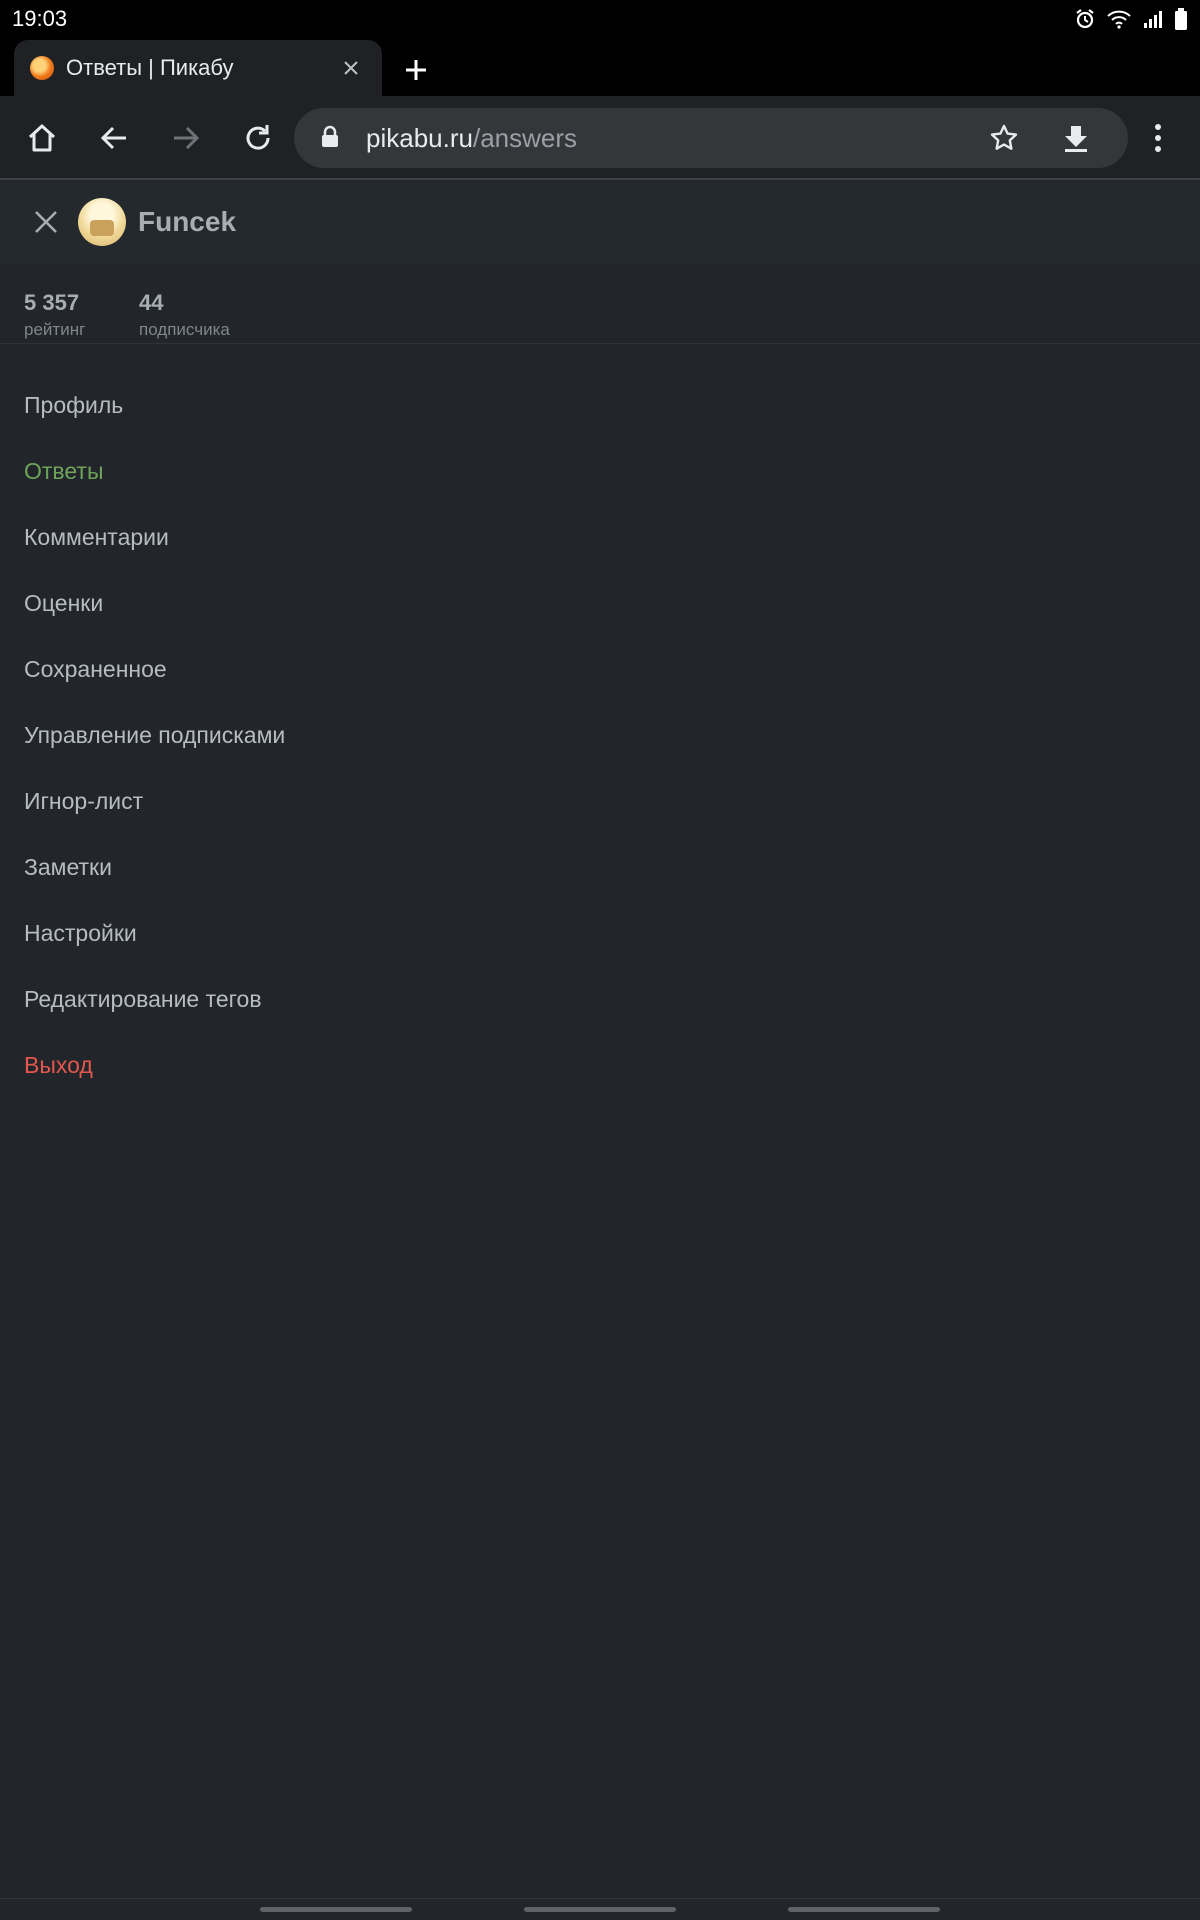 This screenshot has width=1200, height=1920. What do you see at coordinates (73, 405) in the screenshot?
I see `menu-item-profile: Профиль` at bounding box center [73, 405].